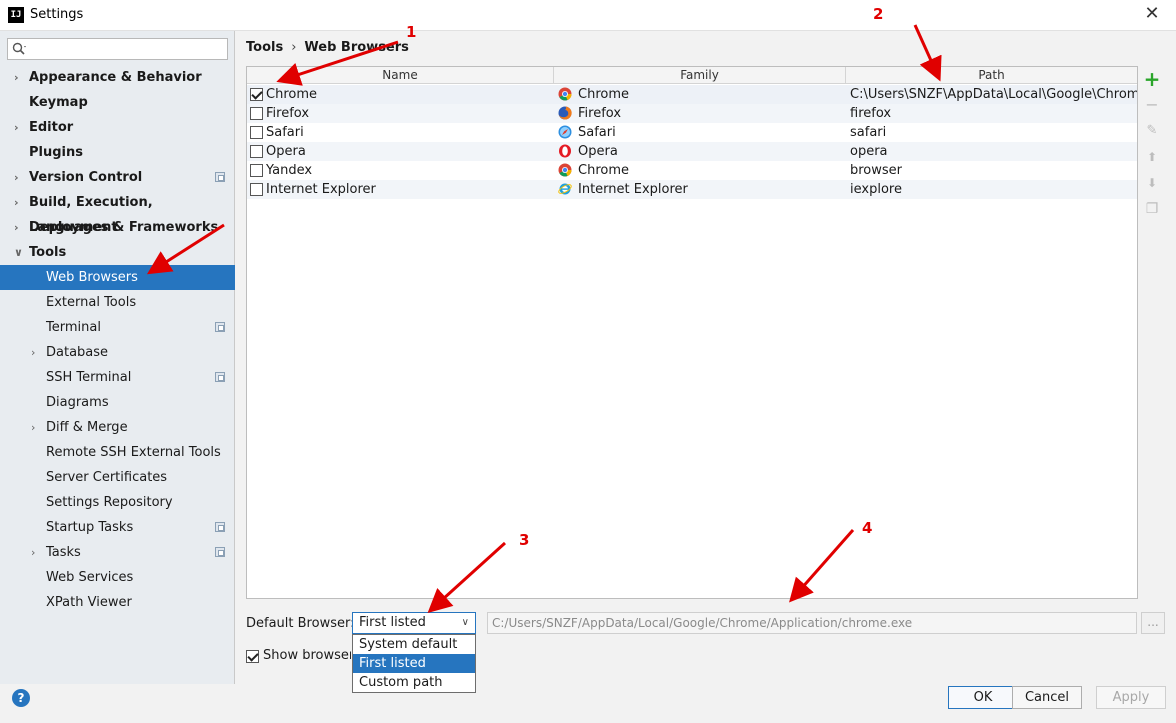 The width and height of the screenshot is (1176, 723). Describe the element at coordinates (87, 427) in the screenshot. I see `sidebar-item-label: Diff & Merge` at that location.